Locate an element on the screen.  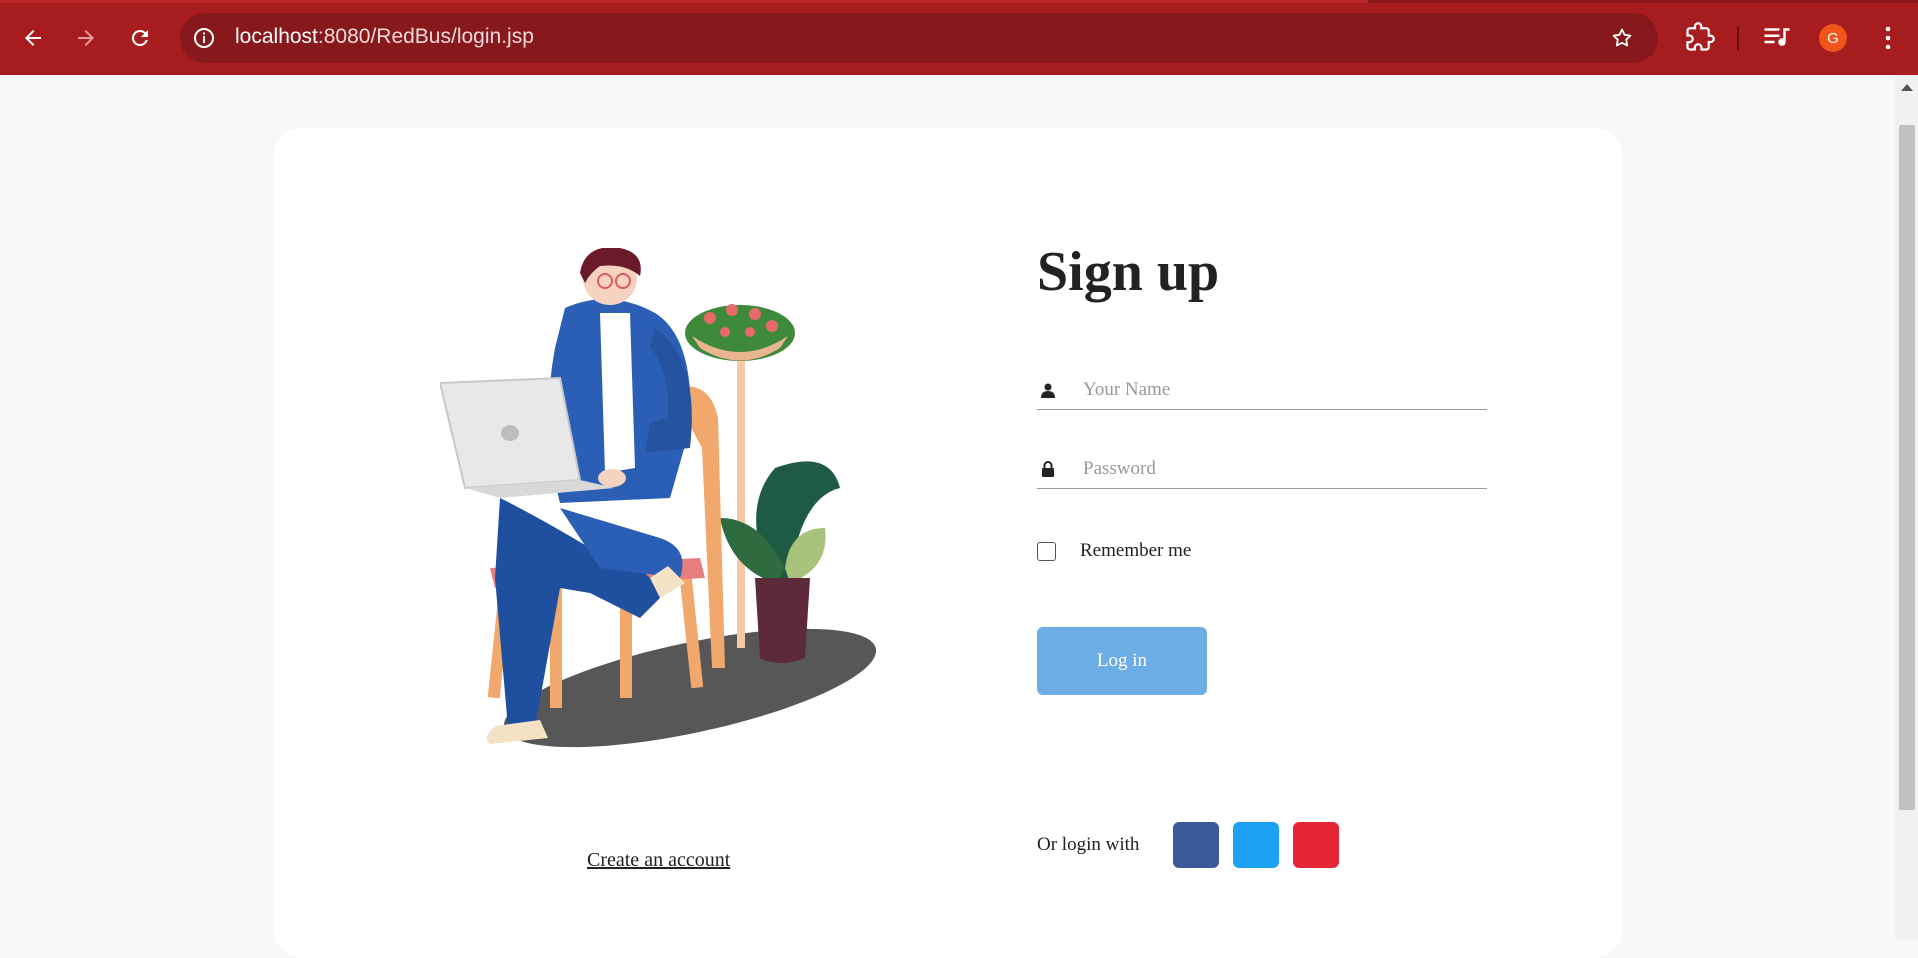
url-text: localhost:8080/RedBus/login.jsp is located at coordinates (384, 37).